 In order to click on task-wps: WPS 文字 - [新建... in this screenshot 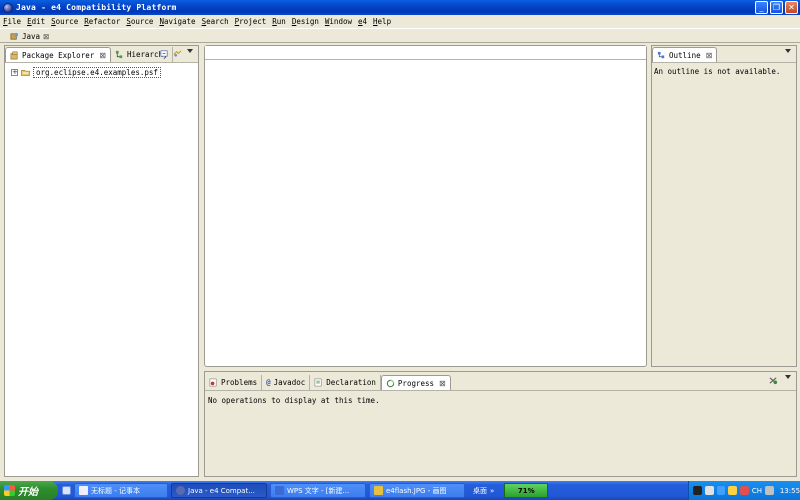, I will do `click(318, 490)`.